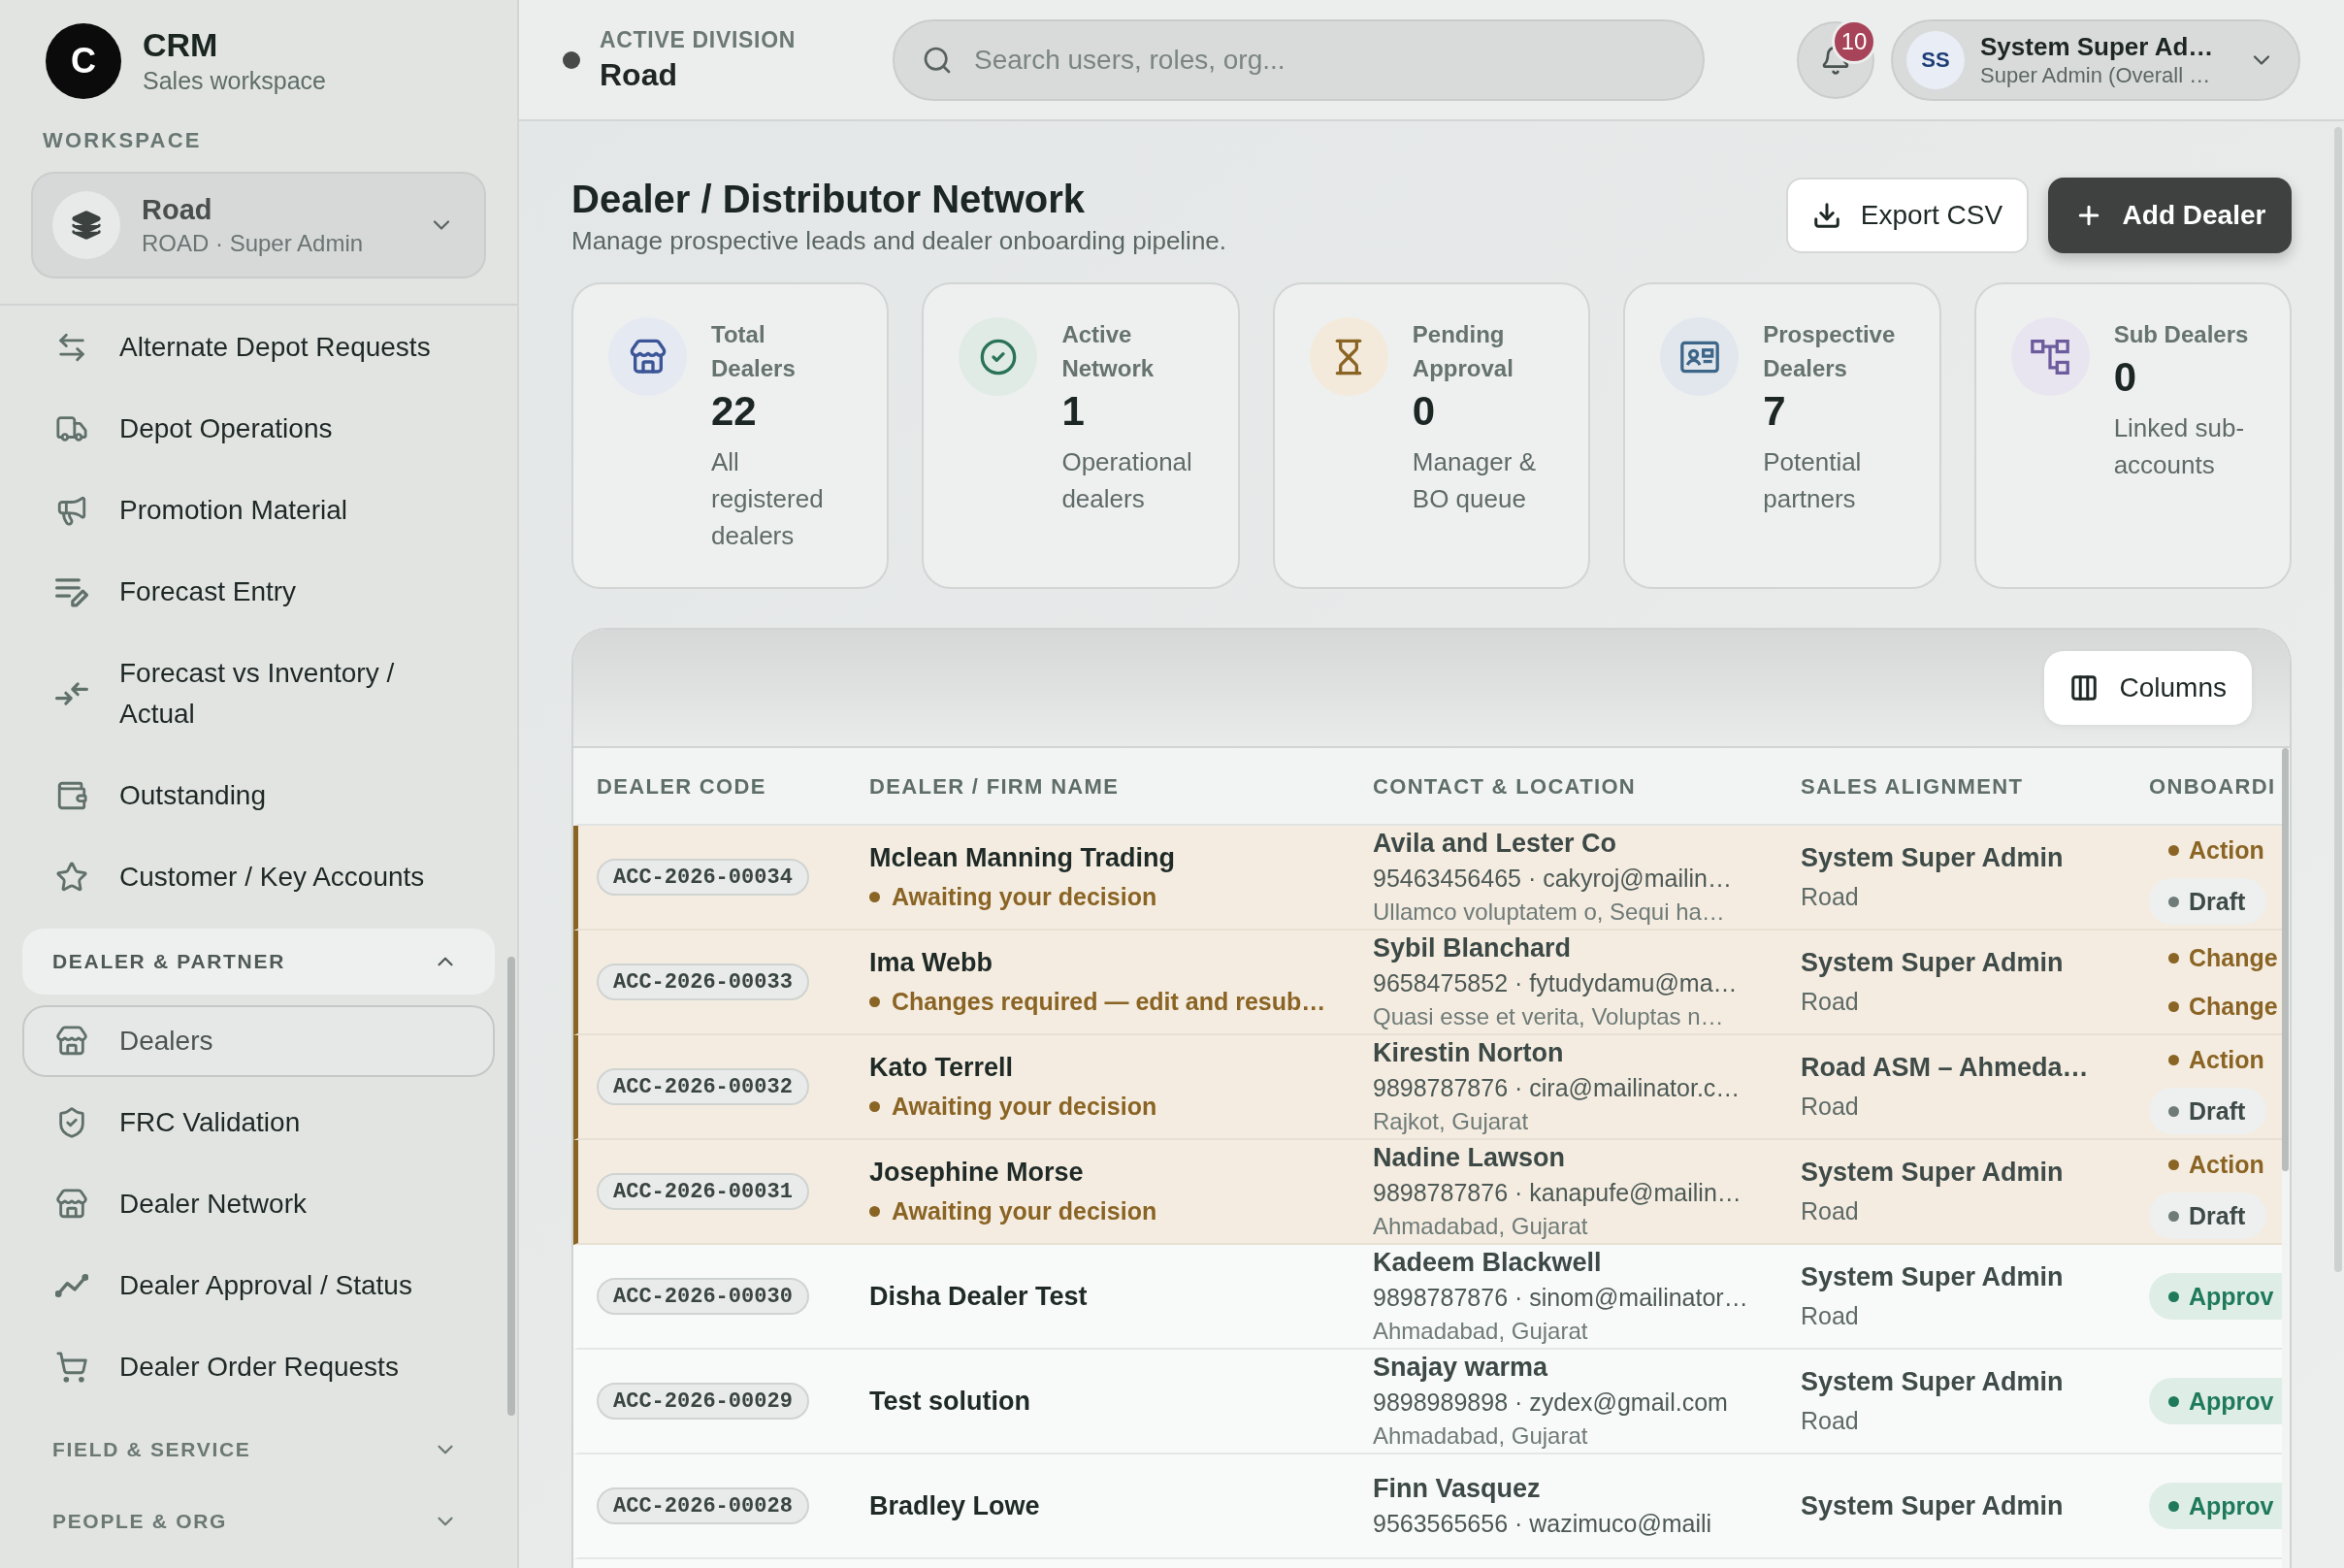 The height and width of the screenshot is (1568, 2344). Describe the element at coordinates (1451, 1121) in the screenshot. I see `contact-location: Rajkot, Gujarat` at that location.